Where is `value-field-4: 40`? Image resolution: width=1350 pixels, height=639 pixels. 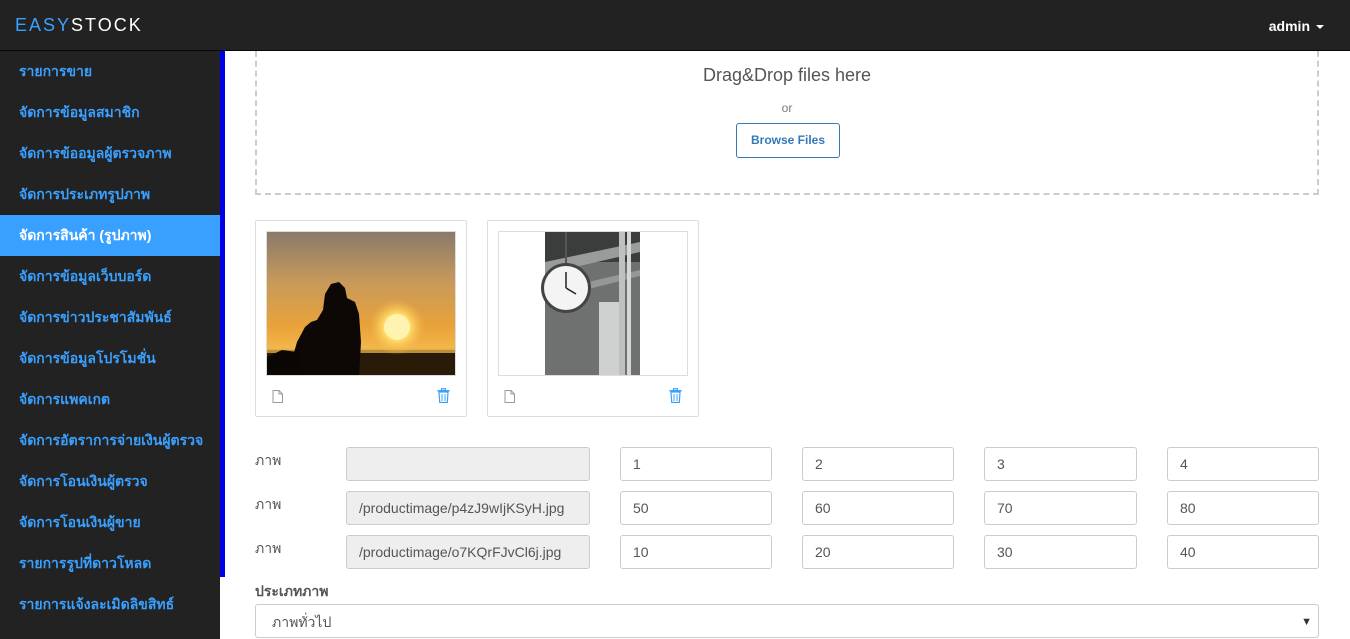 value-field-4: 40 is located at coordinates (1243, 552).